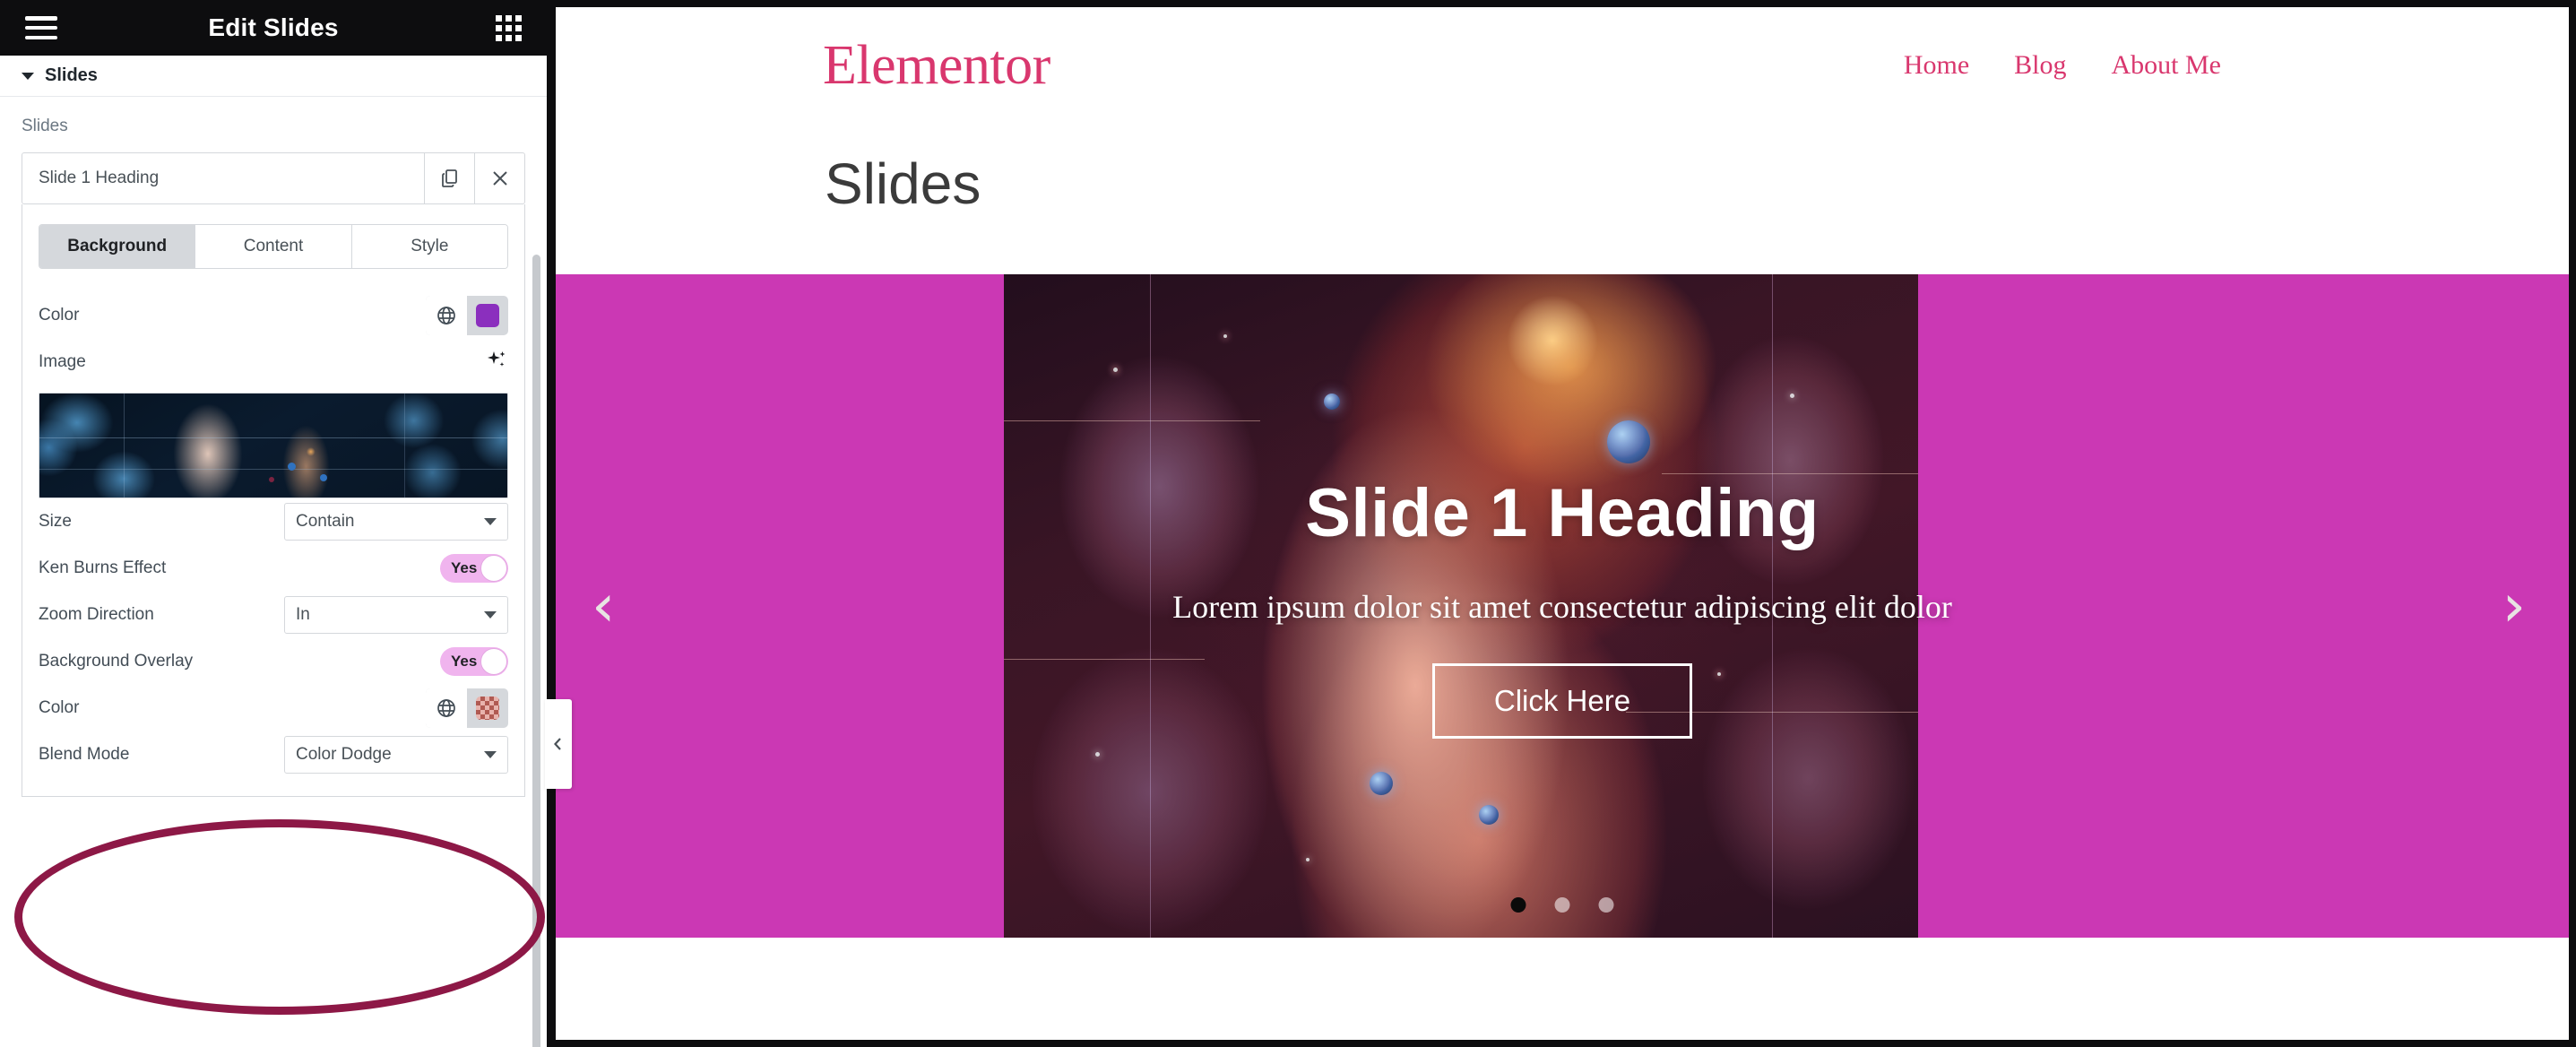  Describe the element at coordinates (429, 246) in the screenshot. I see `tab-style: Style` at that location.